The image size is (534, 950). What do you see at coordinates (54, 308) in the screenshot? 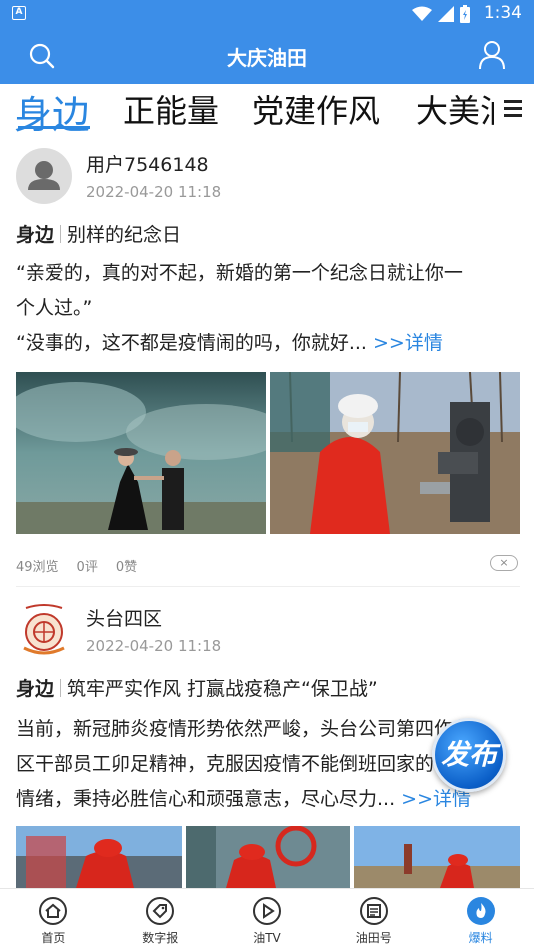
I see `post-body-line: 个人过。”` at bounding box center [54, 308].